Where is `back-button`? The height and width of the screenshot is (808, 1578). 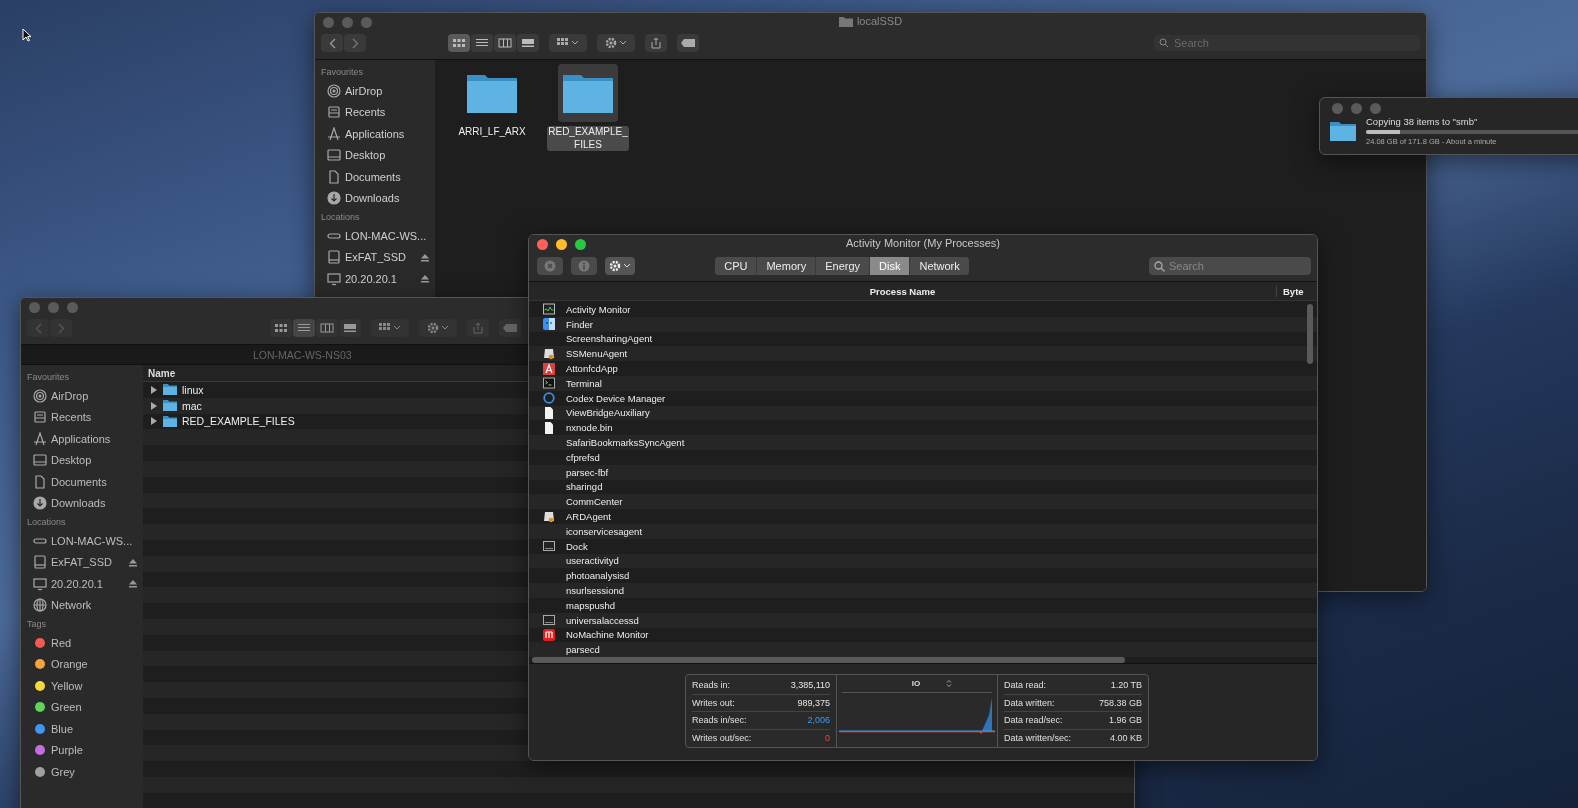 back-button is located at coordinates (332, 43).